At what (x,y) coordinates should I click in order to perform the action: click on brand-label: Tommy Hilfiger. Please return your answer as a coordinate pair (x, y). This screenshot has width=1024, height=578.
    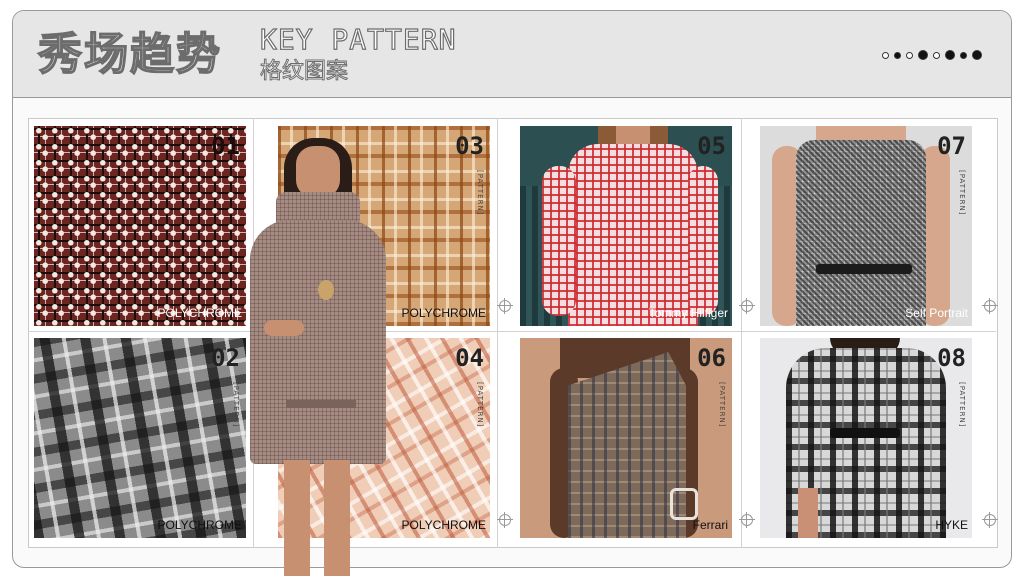
    Looking at the image, I should click on (688, 313).